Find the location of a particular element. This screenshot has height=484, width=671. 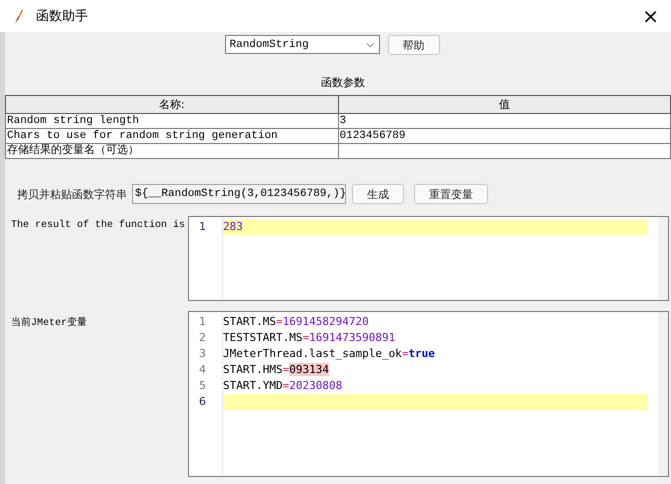

code-line: START.HMS=093134 is located at coordinates (276, 369).